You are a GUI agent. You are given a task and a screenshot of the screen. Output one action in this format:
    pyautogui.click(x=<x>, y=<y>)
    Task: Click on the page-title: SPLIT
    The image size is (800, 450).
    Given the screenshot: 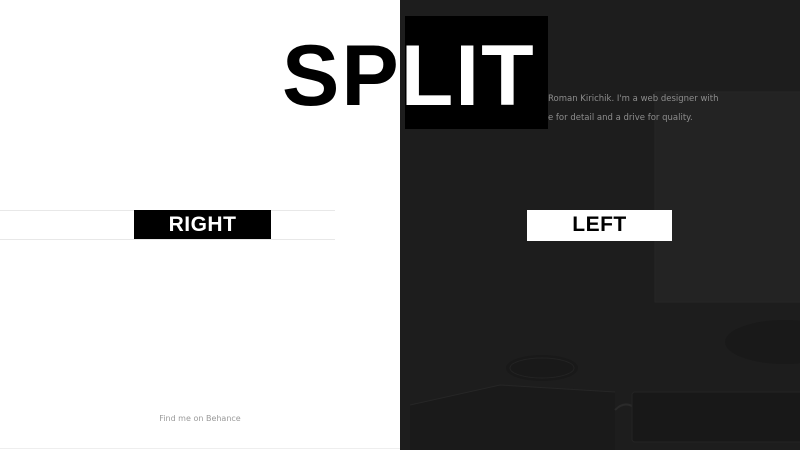 What is the action you would take?
    pyautogui.click(x=409, y=76)
    